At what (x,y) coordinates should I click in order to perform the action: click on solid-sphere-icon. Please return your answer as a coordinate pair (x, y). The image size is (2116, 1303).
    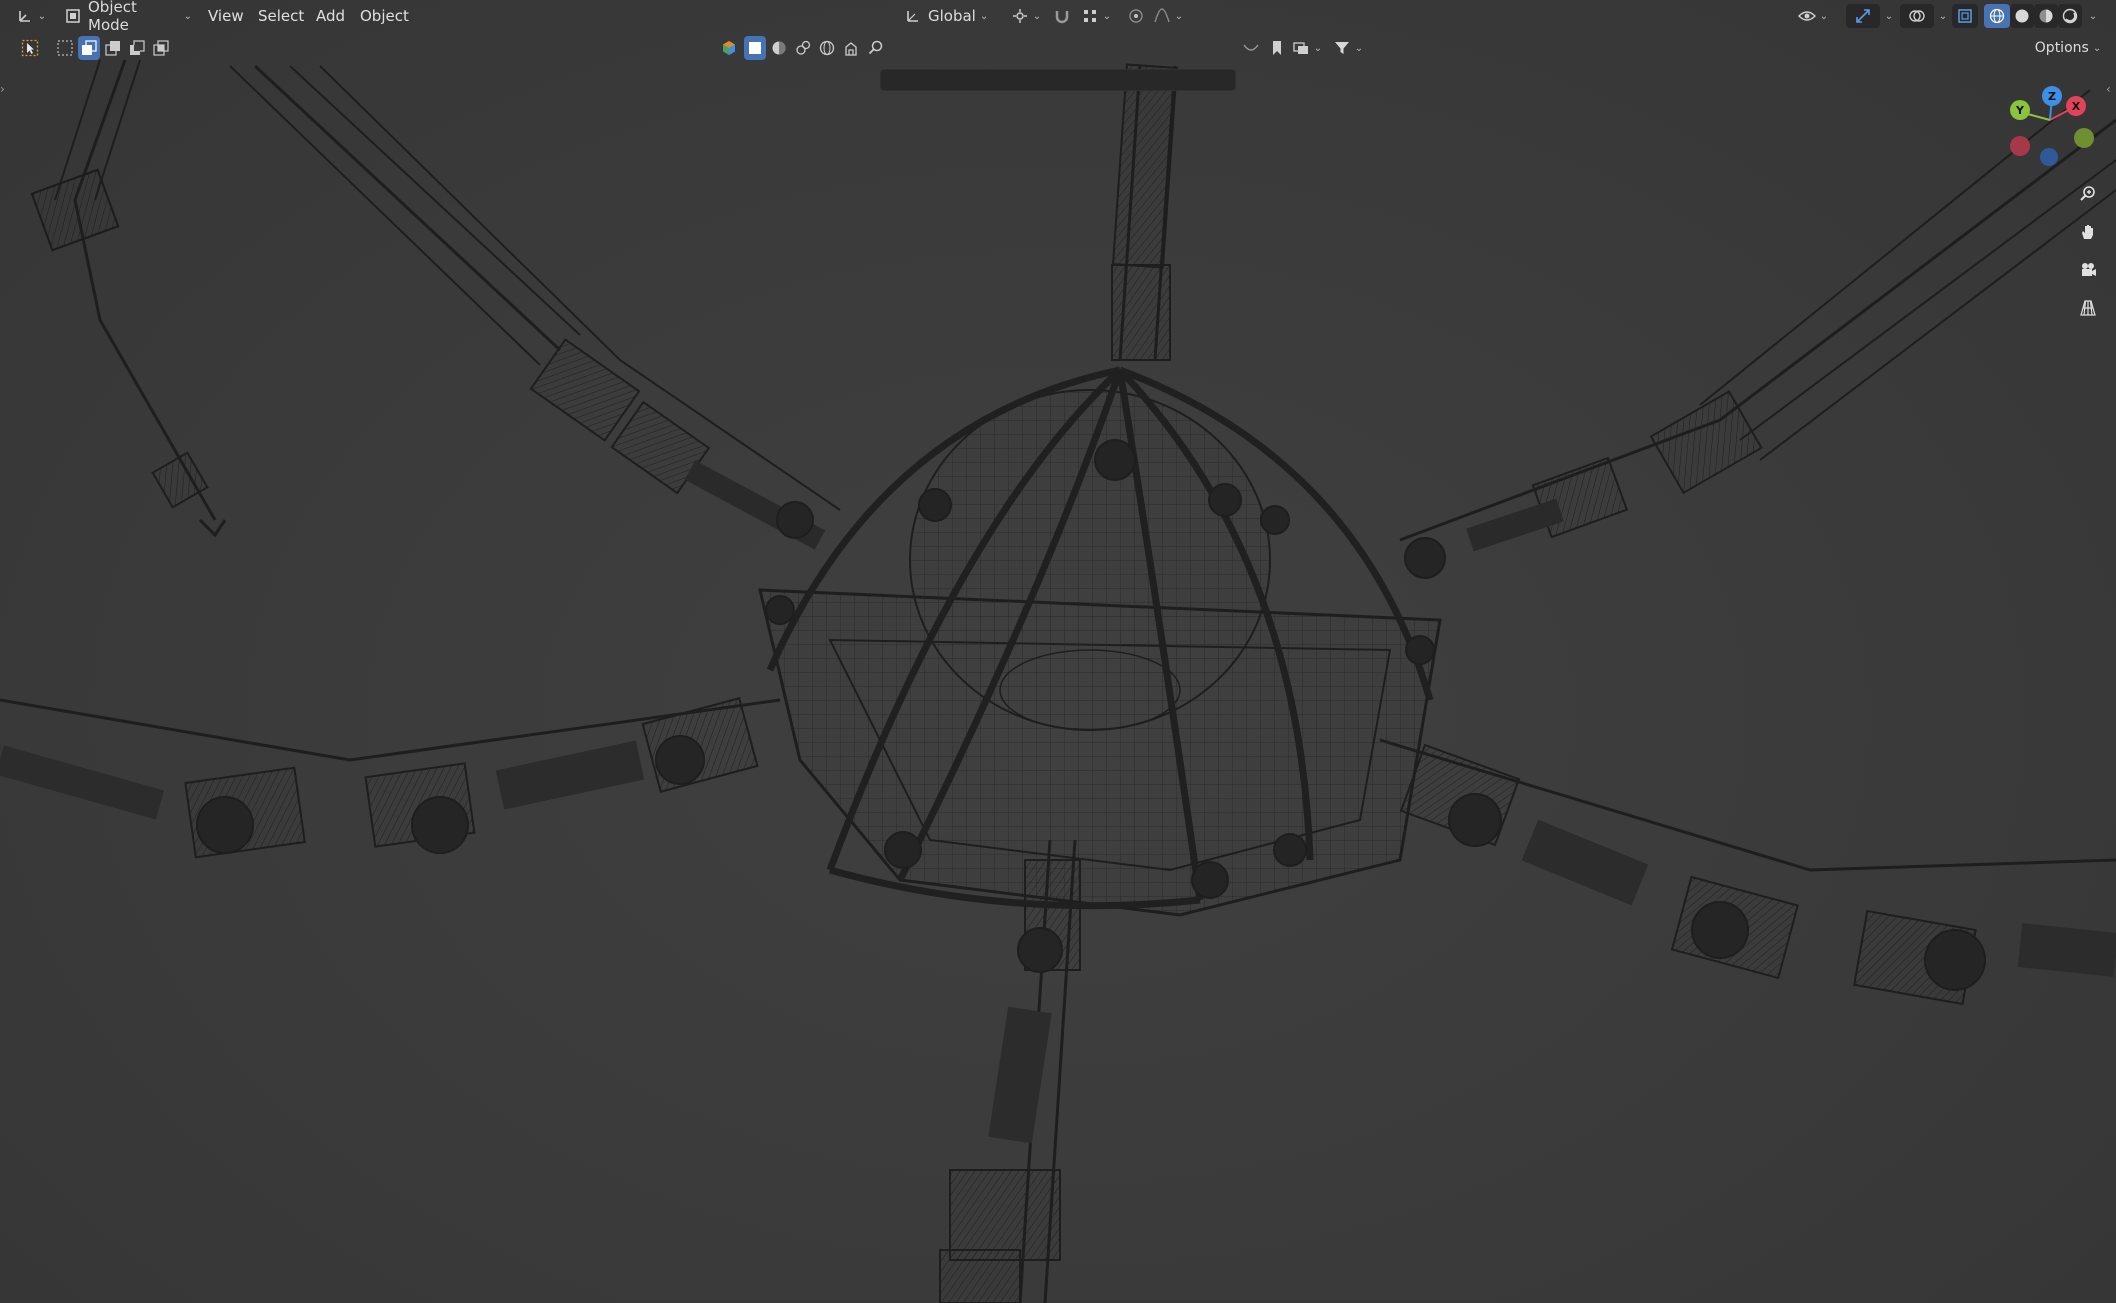
    Looking at the image, I should click on (2022, 16).